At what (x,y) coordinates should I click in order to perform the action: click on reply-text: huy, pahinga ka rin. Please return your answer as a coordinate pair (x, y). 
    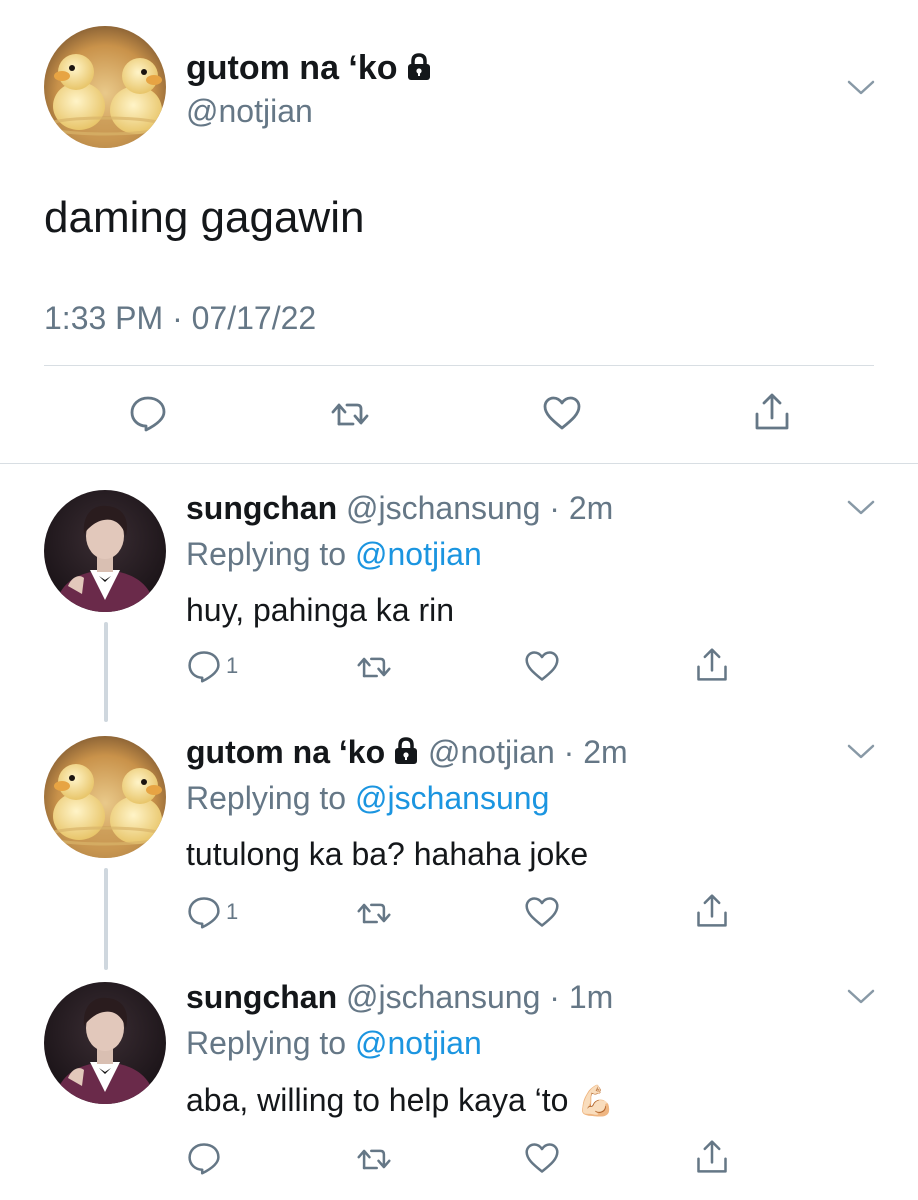
    Looking at the image, I should click on (320, 610).